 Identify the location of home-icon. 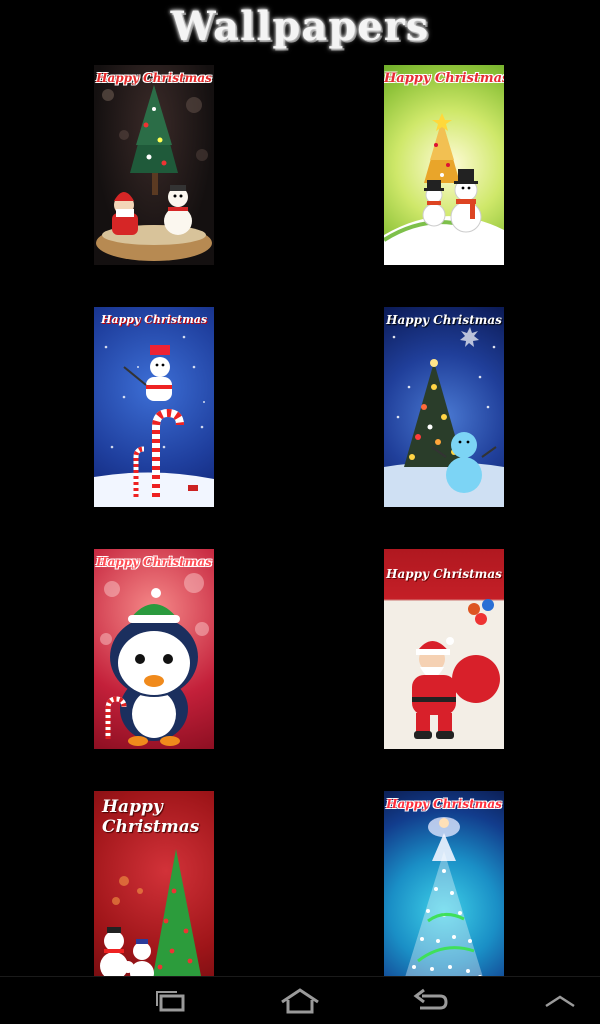
(300, 1001).